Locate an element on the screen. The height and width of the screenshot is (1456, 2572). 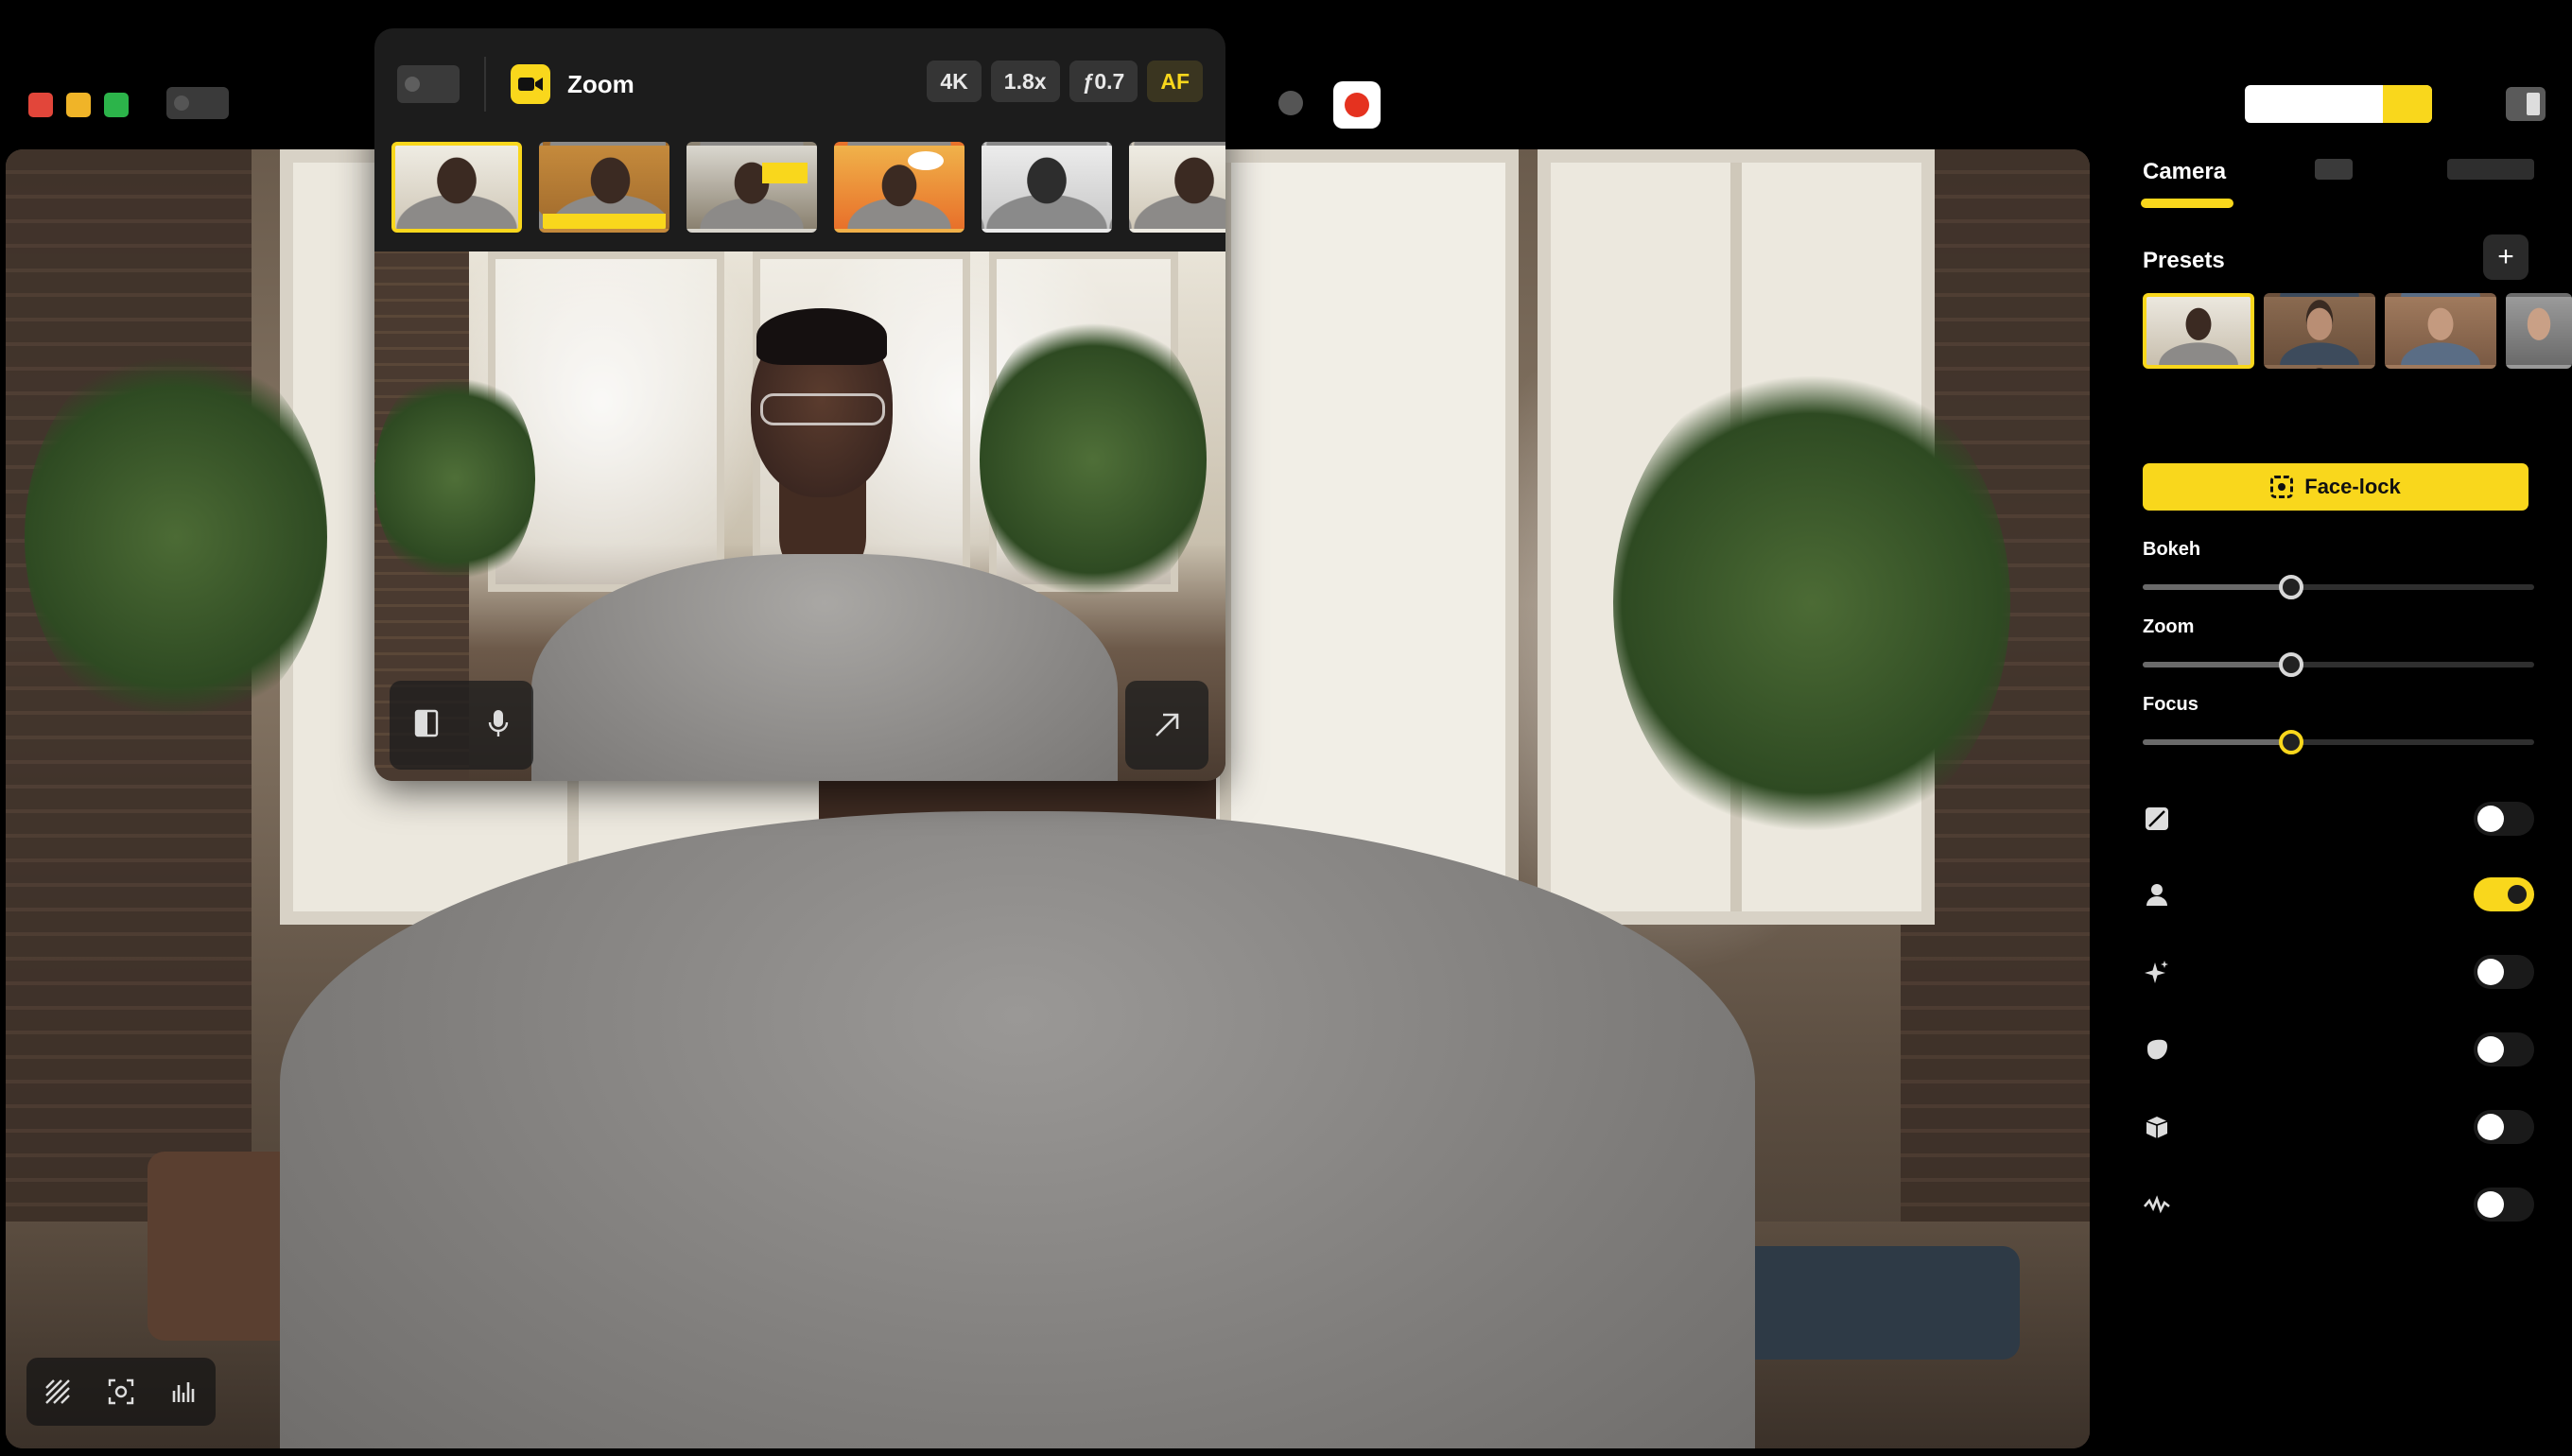
expand-button is located at coordinates (1166, 725).